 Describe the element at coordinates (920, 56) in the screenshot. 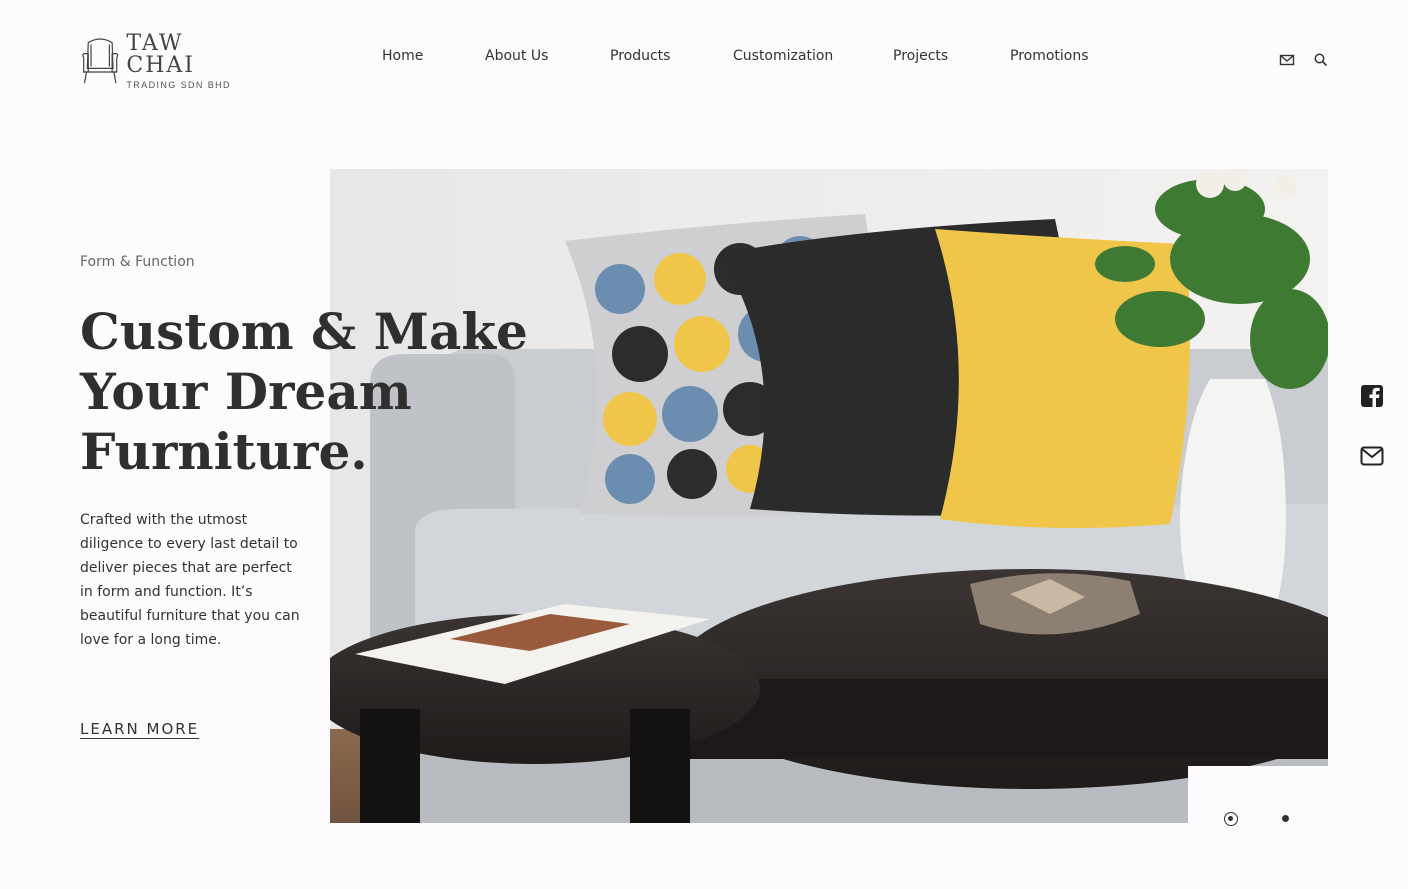

I see `nav-projects: Projects` at that location.